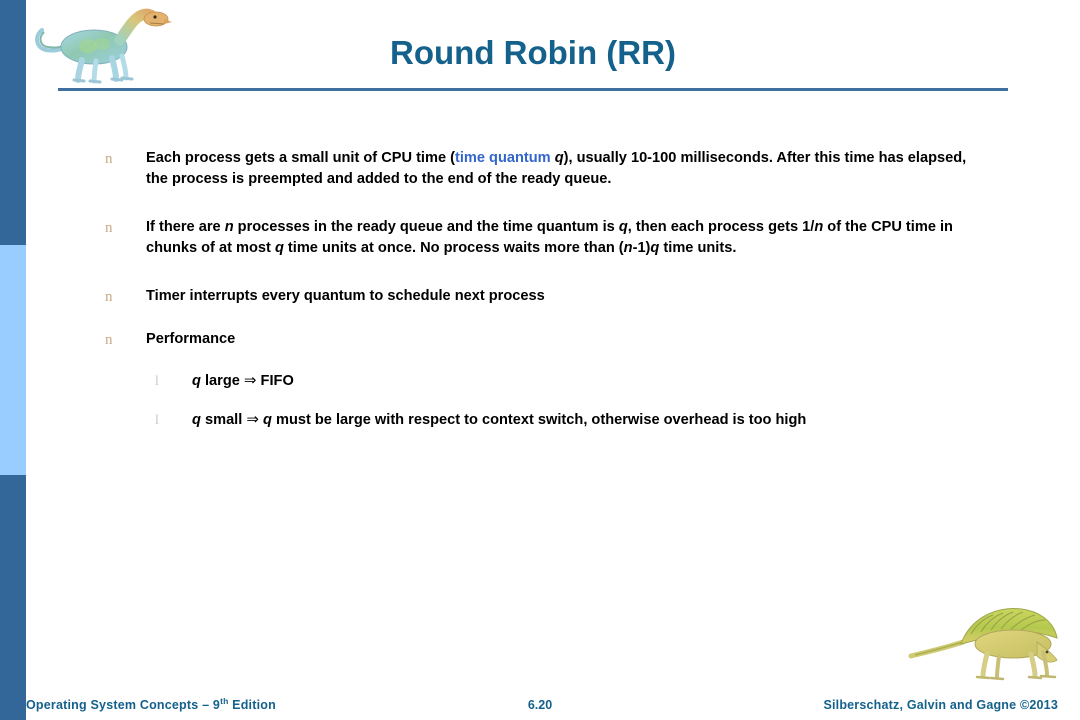 This screenshot has width=1080, height=720. Describe the element at coordinates (698, 247) in the screenshot. I see `text-segment: time units.` at that location.